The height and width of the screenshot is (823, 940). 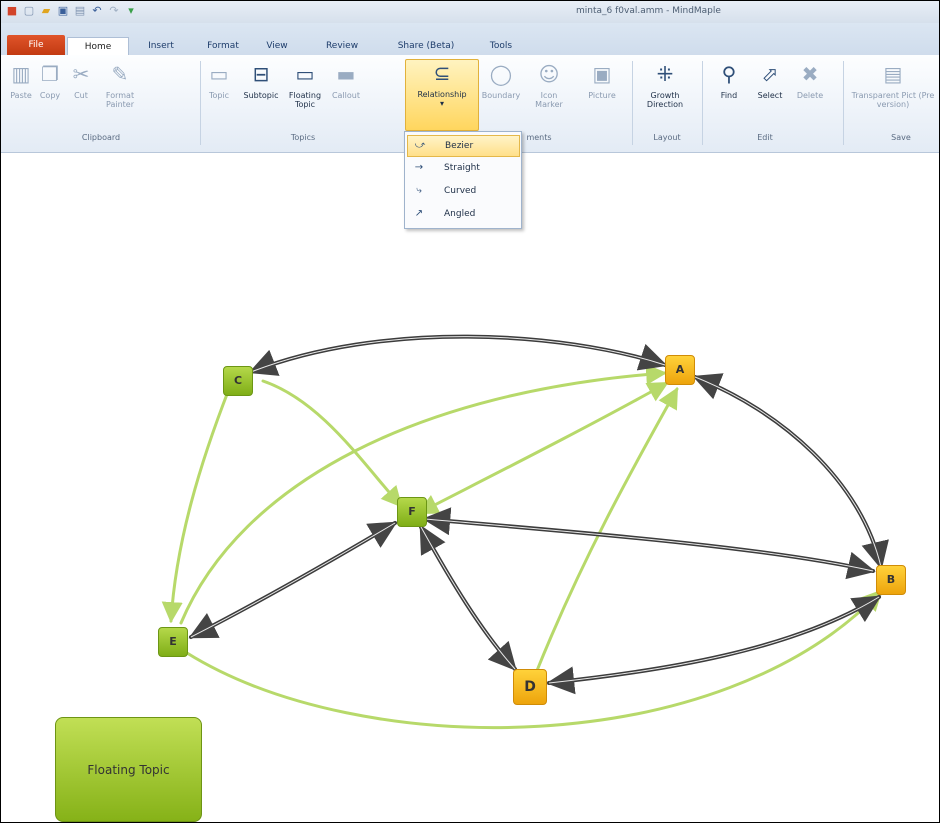 What do you see at coordinates (462, 191) in the screenshot?
I see `menu-item-curved: ⤷ Curved` at bounding box center [462, 191].